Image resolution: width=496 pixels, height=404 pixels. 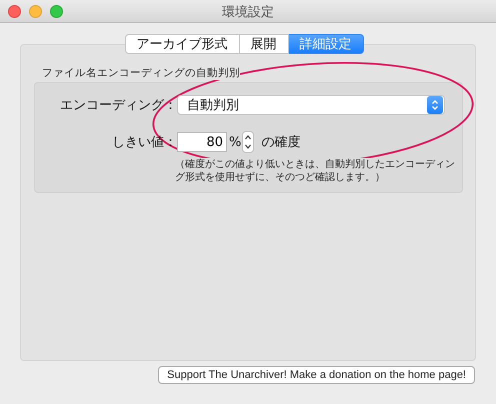 What do you see at coordinates (316, 375) in the screenshot?
I see `donate-button: Support The Unarchiver! Make a donation on the home page!` at bounding box center [316, 375].